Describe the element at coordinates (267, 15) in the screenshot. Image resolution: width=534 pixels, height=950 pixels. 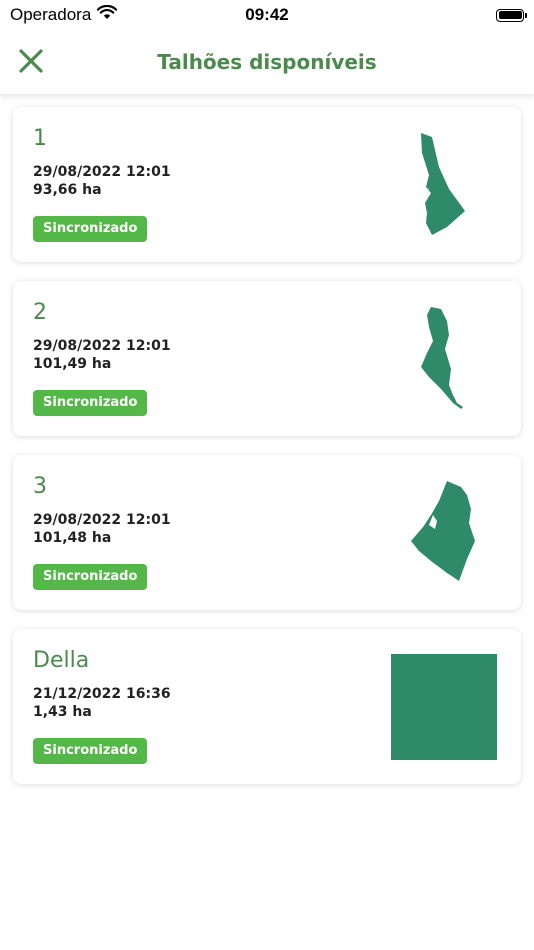
I see `status-bar: Operadora 09:42` at that location.